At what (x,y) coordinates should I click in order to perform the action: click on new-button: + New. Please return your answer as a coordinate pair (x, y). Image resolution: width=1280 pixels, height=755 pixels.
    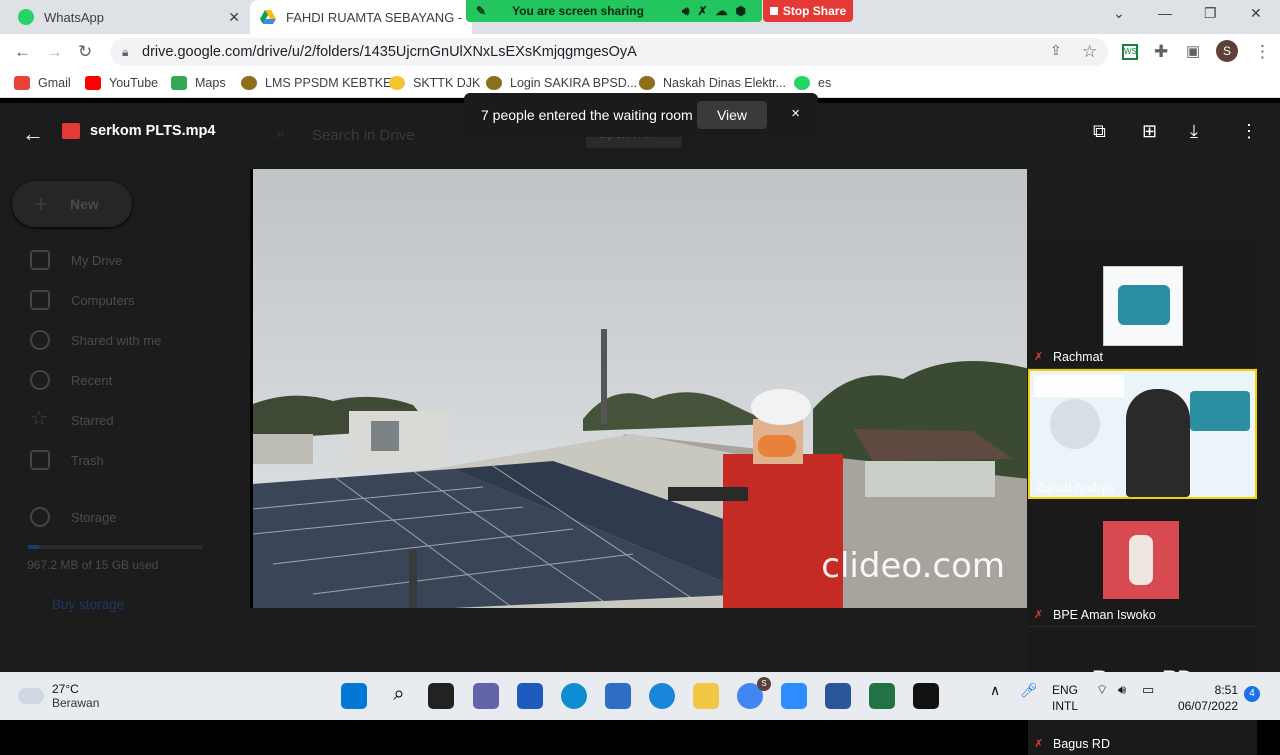
    Looking at the image, I should click on (72, 204).